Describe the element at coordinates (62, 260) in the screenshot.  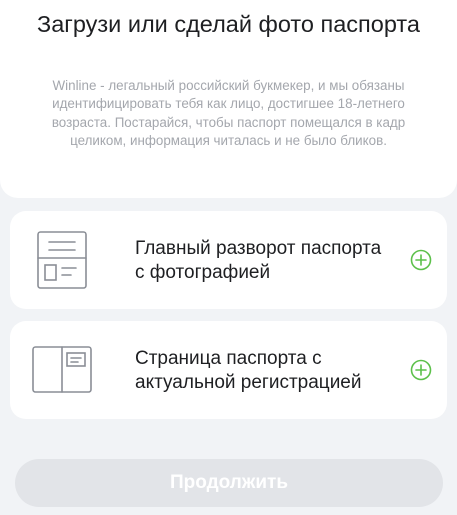
I see `passport-main-spread-icon` at that location.